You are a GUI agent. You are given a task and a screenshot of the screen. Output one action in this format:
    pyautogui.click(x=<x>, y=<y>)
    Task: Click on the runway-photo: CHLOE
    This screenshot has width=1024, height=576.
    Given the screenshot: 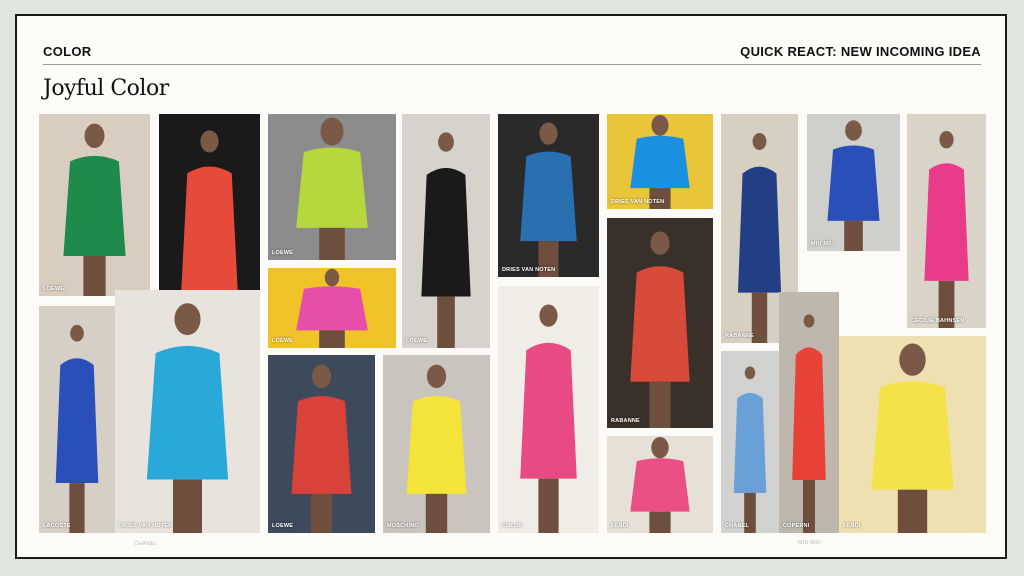 What is the action you would take?
    pyautogui.click(x=548, y=409)
    